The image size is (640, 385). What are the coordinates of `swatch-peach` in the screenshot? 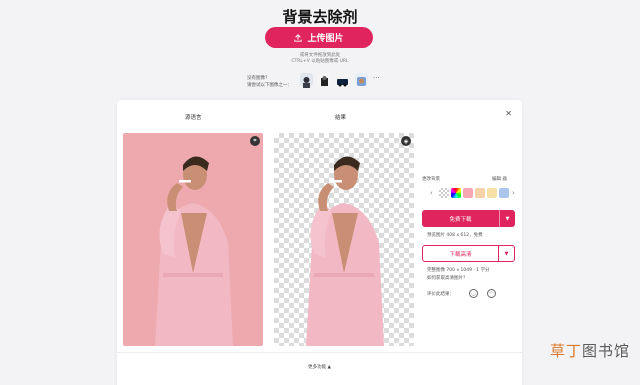 It's located at (480, 193).